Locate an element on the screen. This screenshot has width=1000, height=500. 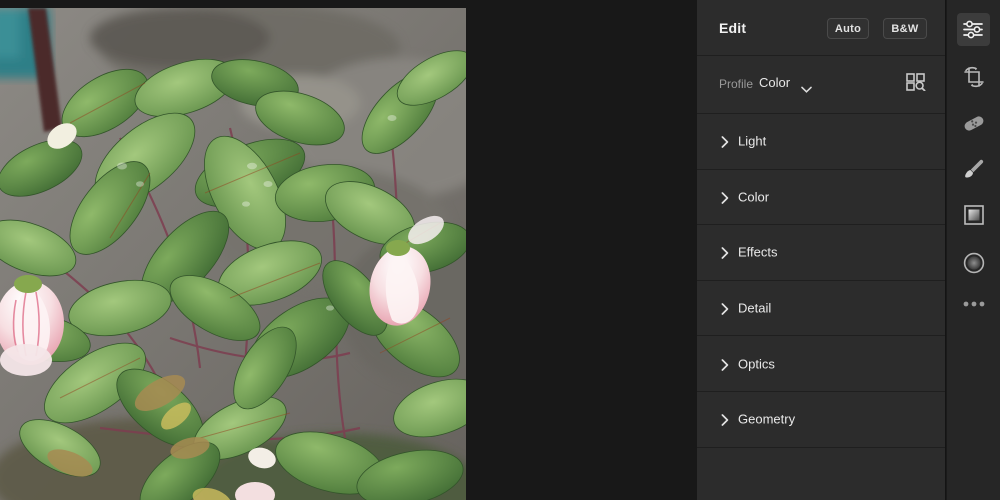
linear-gradient-icon is located at coordinates (973, 214).